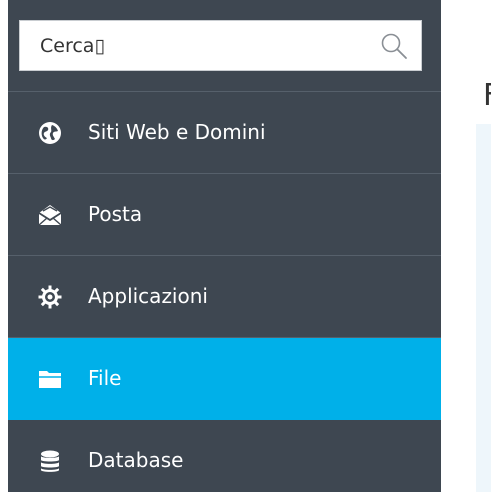 Image resolution: width=491 pixels, height=492 pixels. What do you see at coordinates (148, 296) in the screenshot?
I see `sidebar-item-label: Applicazioni` at bounding box center [148, 296].